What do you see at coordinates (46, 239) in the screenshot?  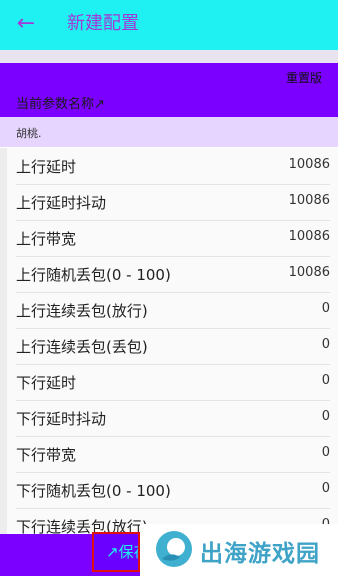 I see `row-label: 上行带宽` at bounding box center [46, 239].